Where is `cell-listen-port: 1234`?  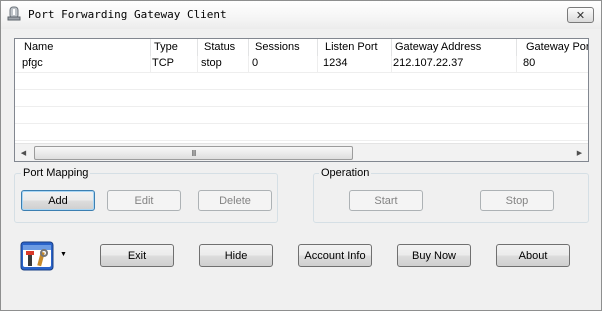 cell-listen-port: 1234 is located at coordinates (357, 64).